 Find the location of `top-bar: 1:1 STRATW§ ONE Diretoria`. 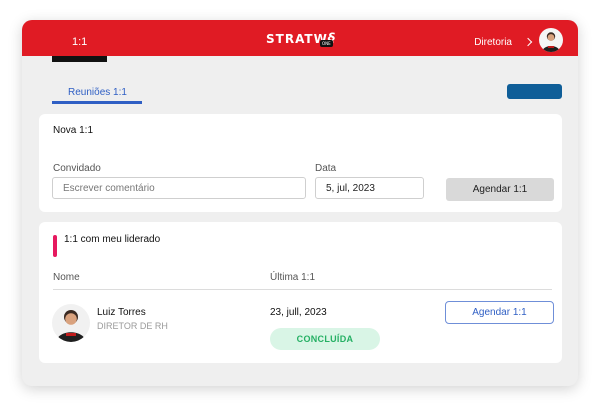

top-bar: 1:1 STRATW§ ONE Diretoria is located at coordinates (300, 38).